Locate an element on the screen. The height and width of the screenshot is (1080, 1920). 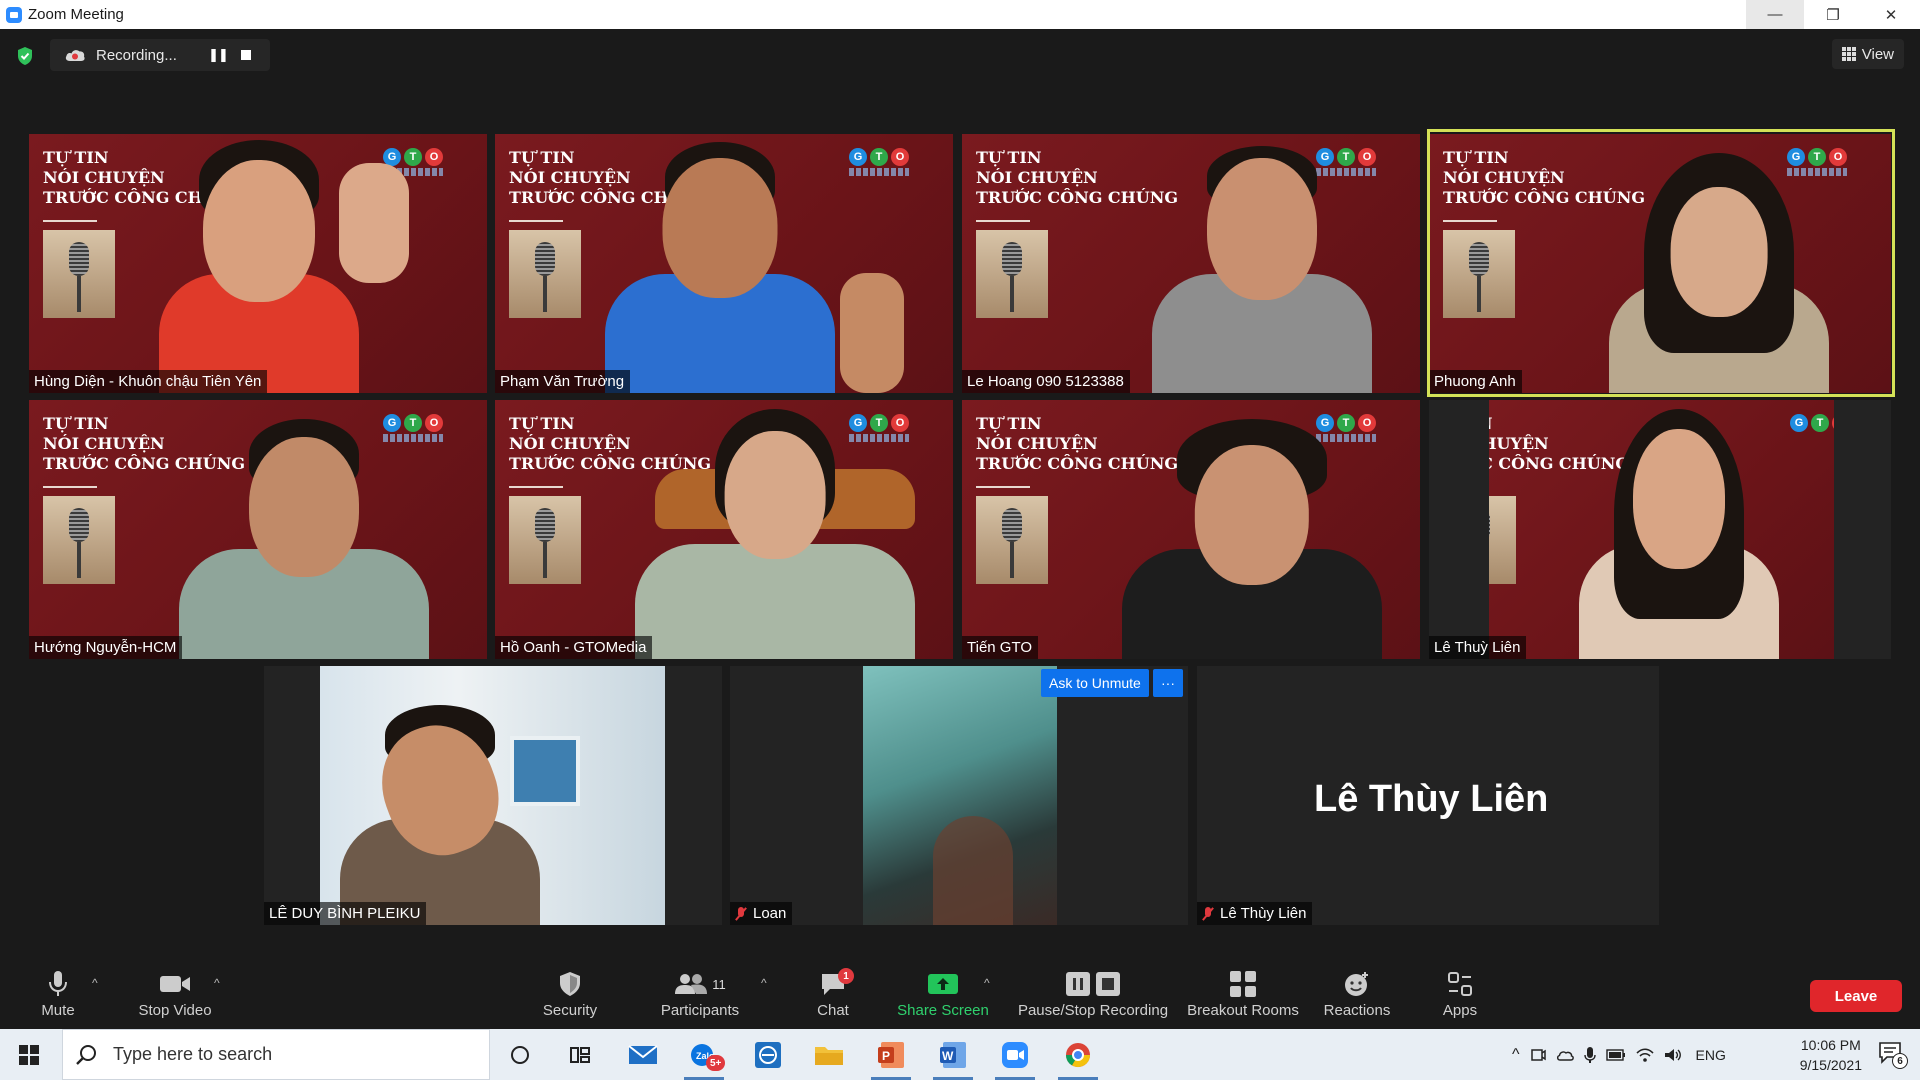
video-tile: Ask to Unmute ··· Loan is located at coordinates (959, 795).